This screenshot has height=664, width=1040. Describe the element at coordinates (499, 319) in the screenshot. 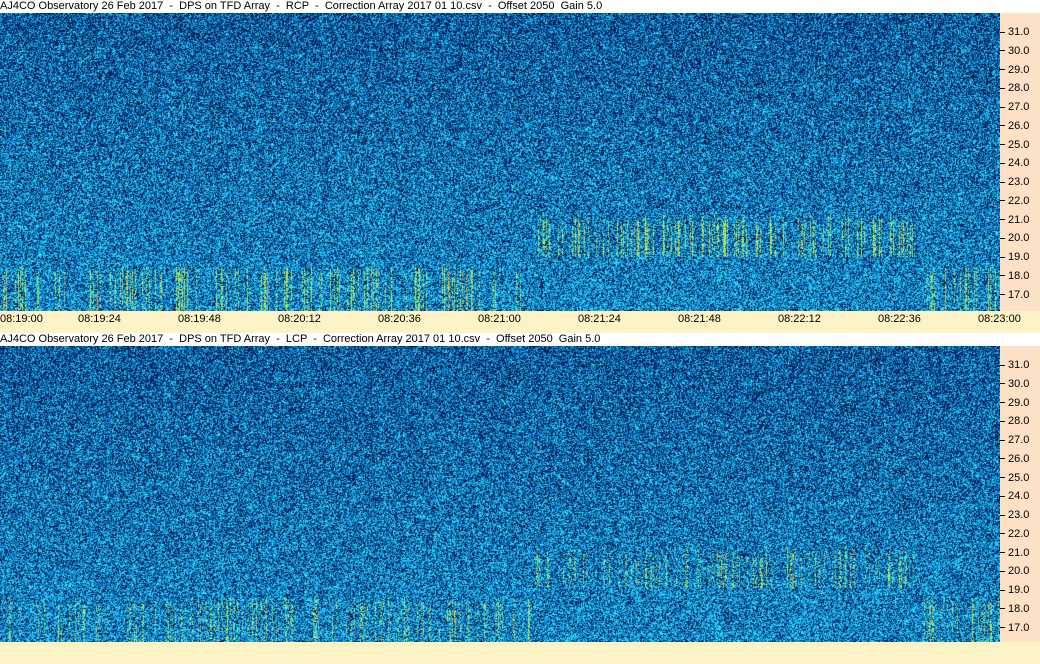

I see `x-tick: 08:21:00` at that location.